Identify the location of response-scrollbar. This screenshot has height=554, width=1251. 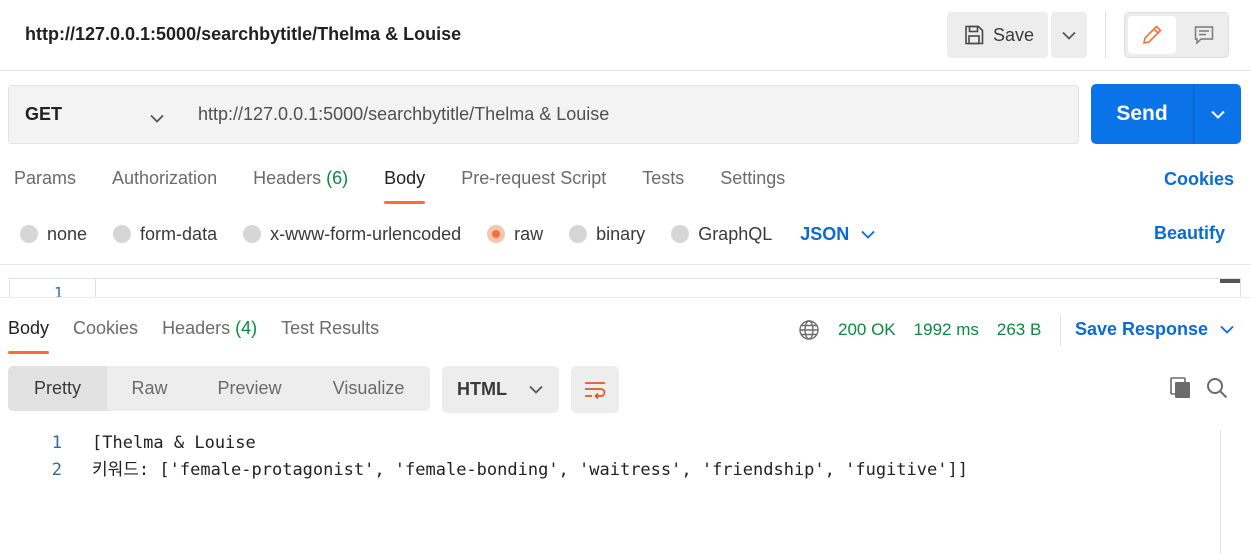
(1246, 492).